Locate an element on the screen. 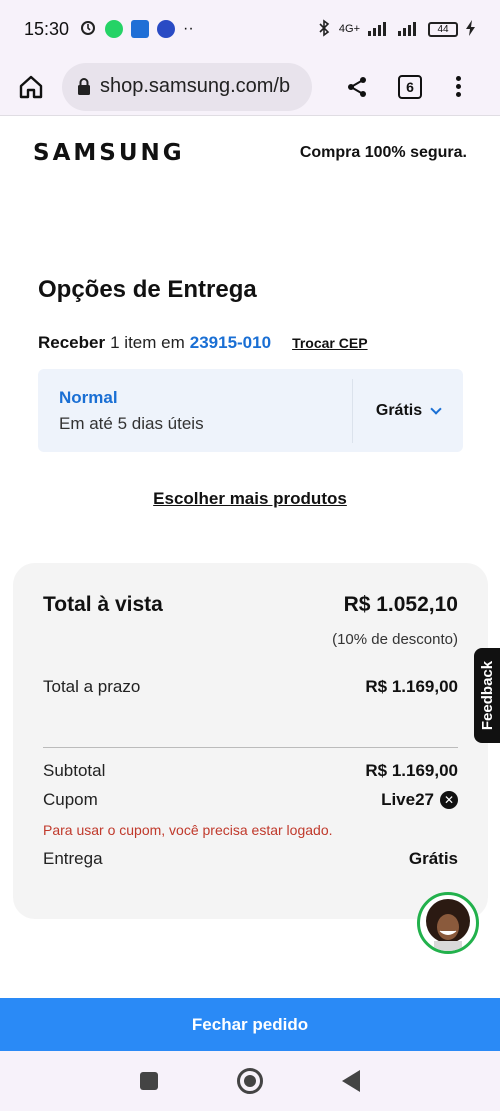 The image size is (500, 1111). subtotal-label: Subtotal is located at coordinates (74, 770).